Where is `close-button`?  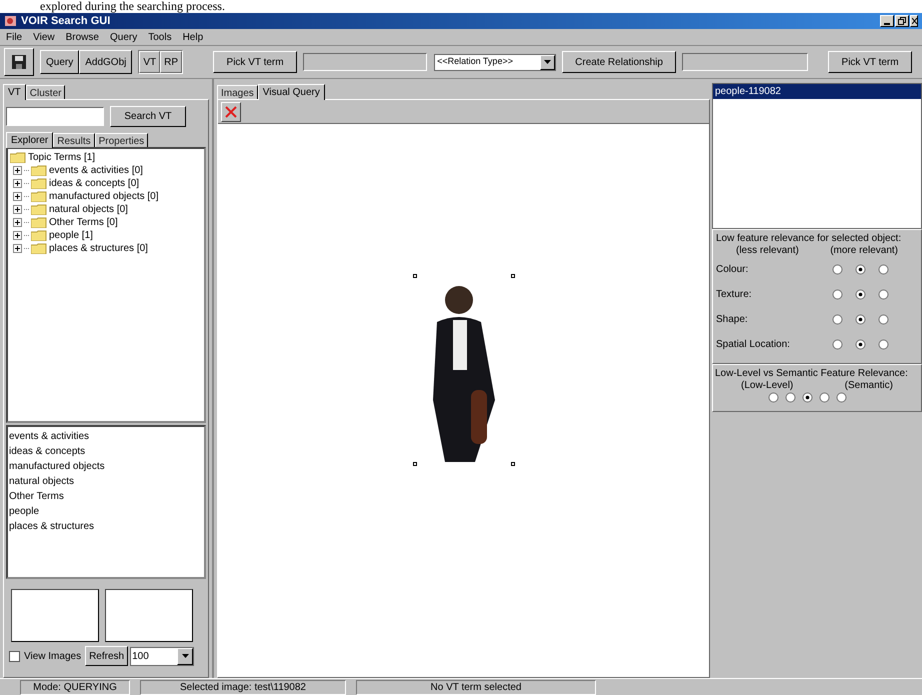 close-button is located at coordinates (914, 21).